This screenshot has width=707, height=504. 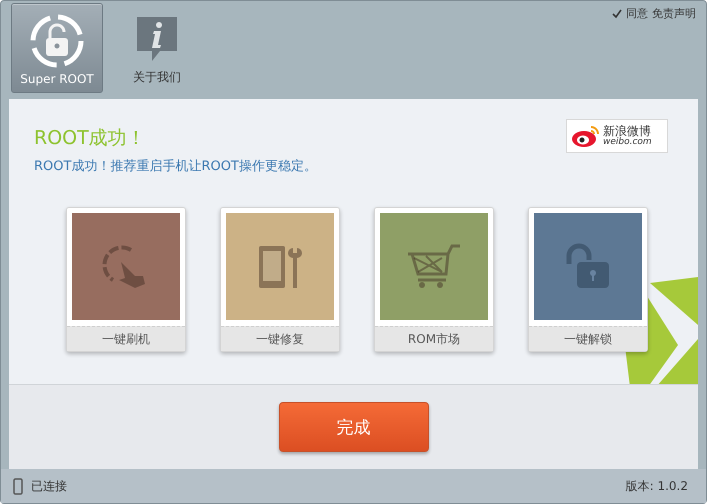 What do you see at coordinates (175, 166) in the screenshot?
I see `success-message: ROOT成功！推荐重启手机让ROOT操作更稳定。` at bounding box center [175, 166].